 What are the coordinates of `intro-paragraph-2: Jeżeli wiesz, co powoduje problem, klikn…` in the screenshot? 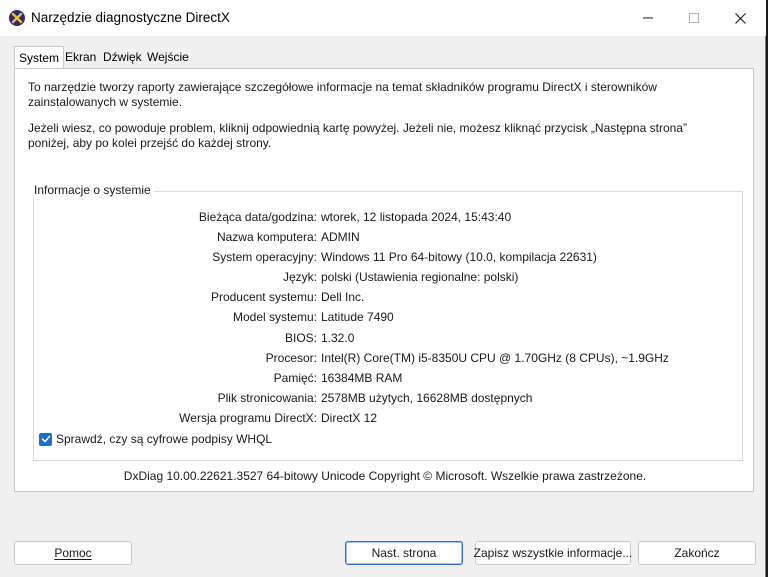 It's located at (357, 135).